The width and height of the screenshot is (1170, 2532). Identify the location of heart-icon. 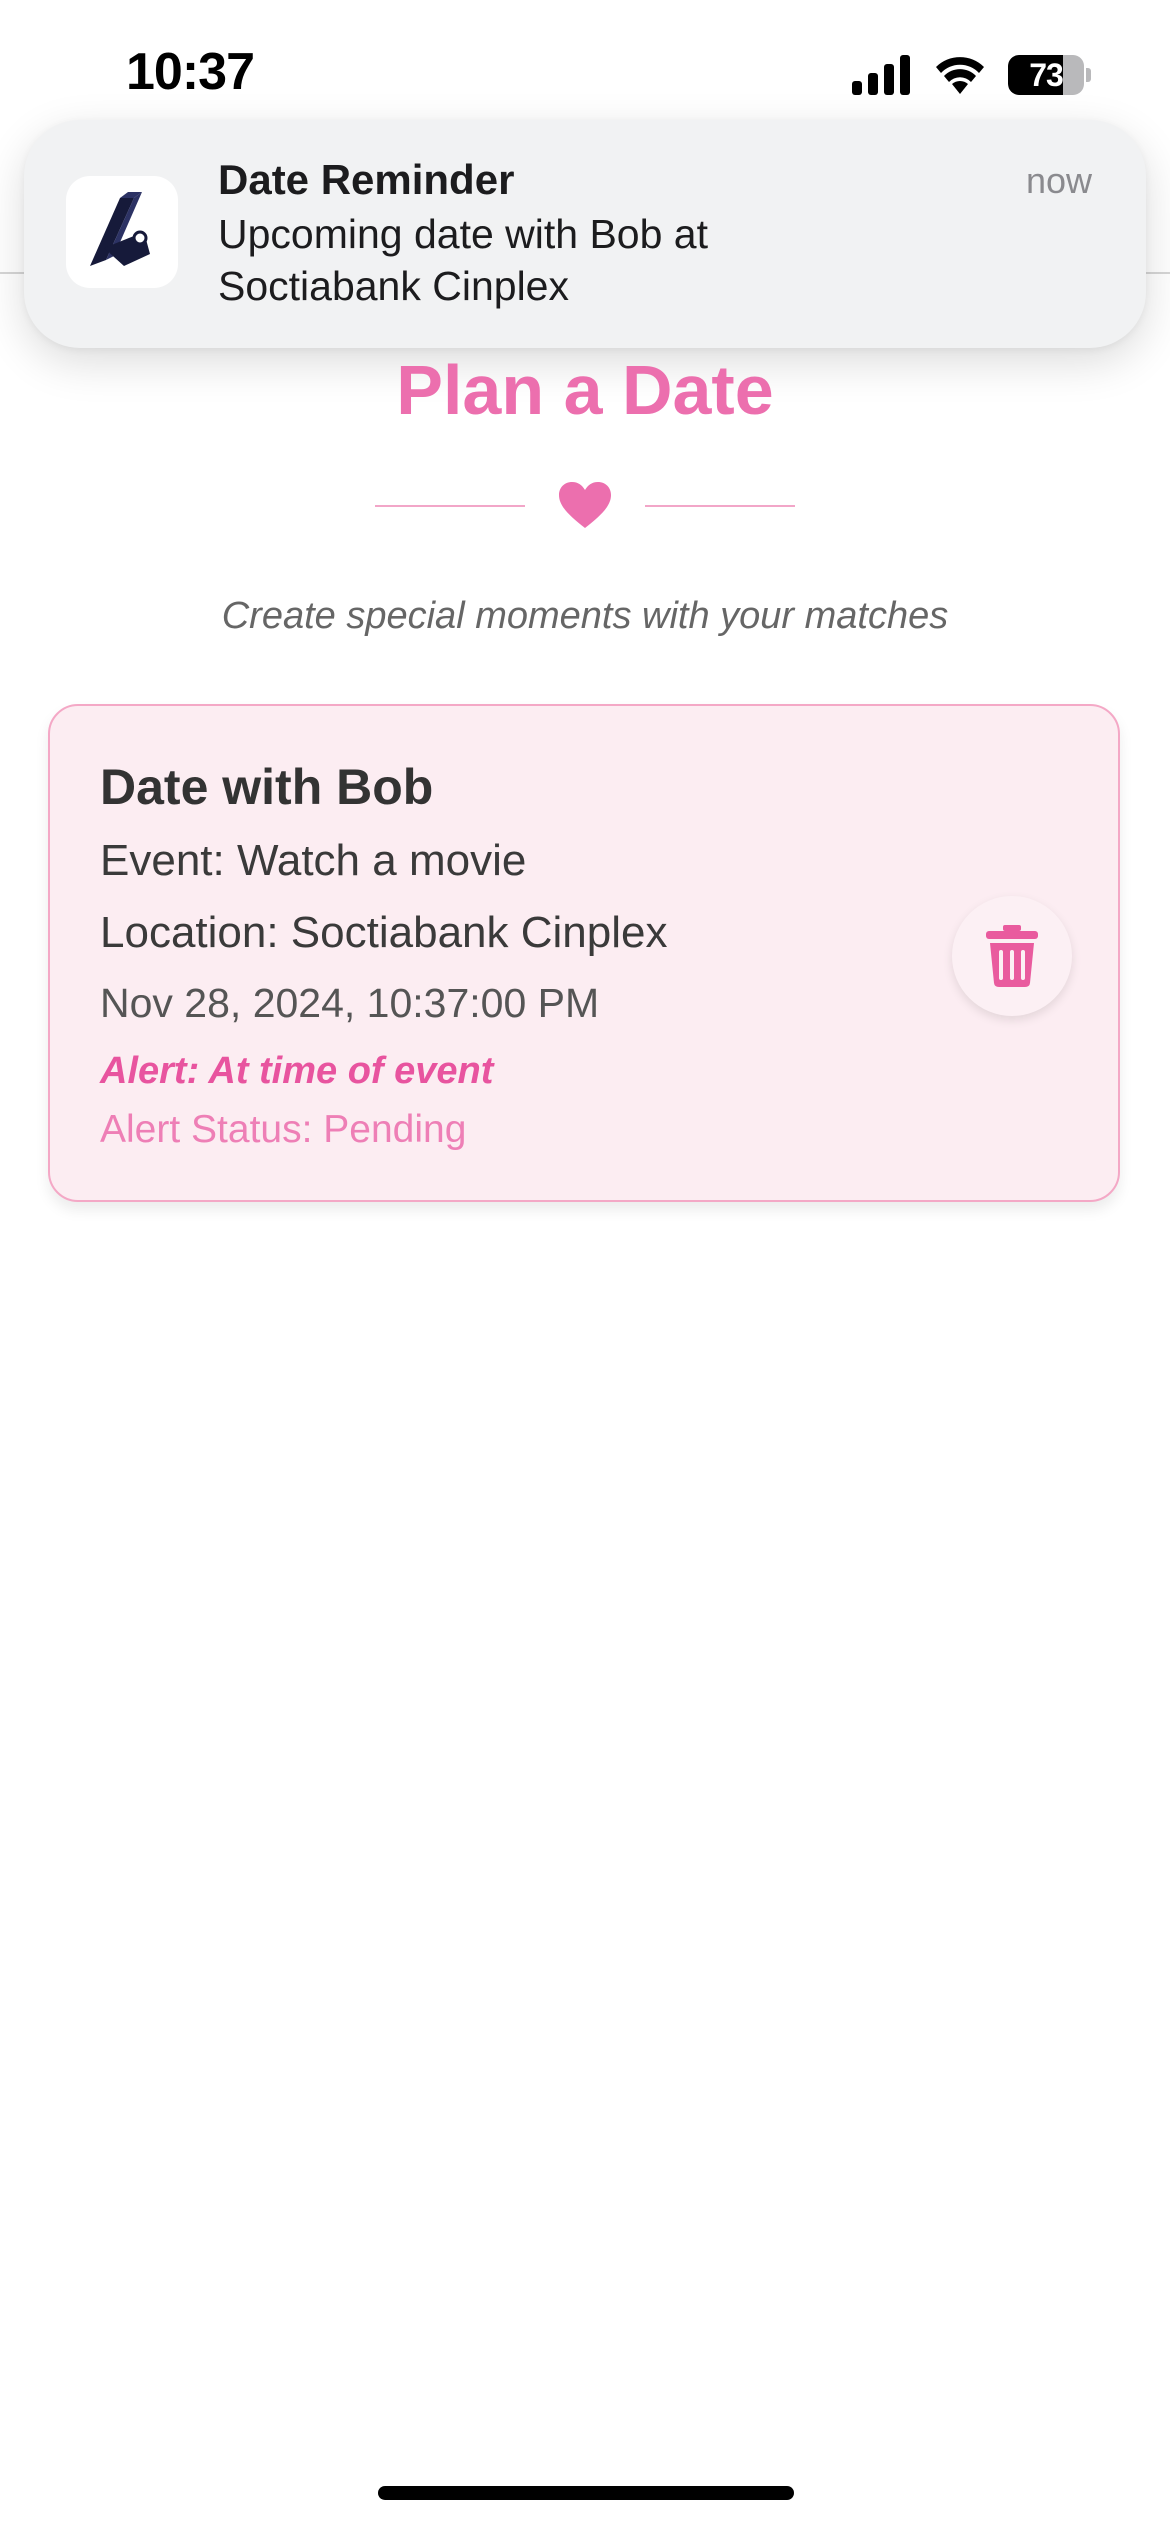
(585, 505).